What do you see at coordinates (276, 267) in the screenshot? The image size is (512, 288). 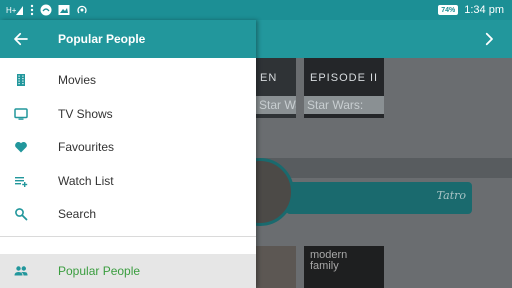 I see `poster-thumbnail` at bounding box center [276, 267].